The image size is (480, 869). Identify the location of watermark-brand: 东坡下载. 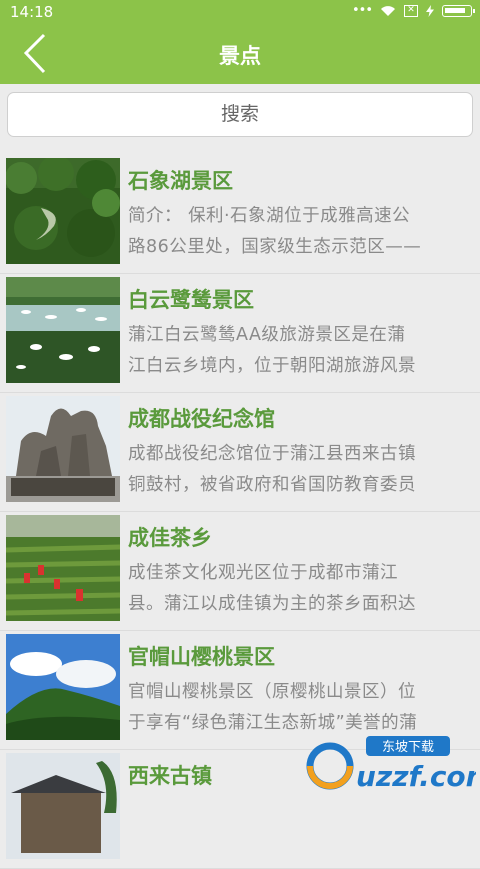
(408, 747).